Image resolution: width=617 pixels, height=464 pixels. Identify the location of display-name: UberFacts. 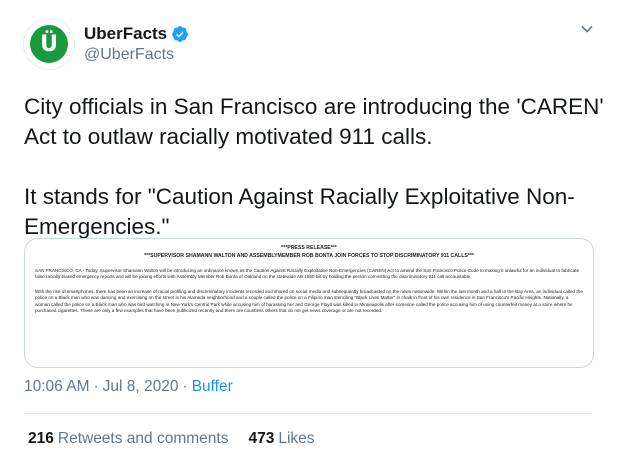
(125, 34).